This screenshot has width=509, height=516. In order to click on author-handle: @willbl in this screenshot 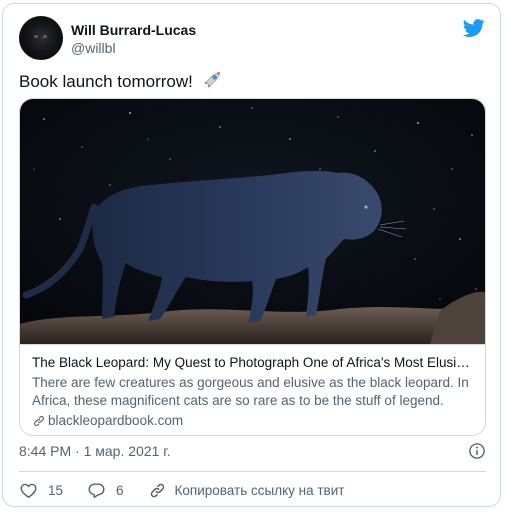, I will do `click(133, 48)`.